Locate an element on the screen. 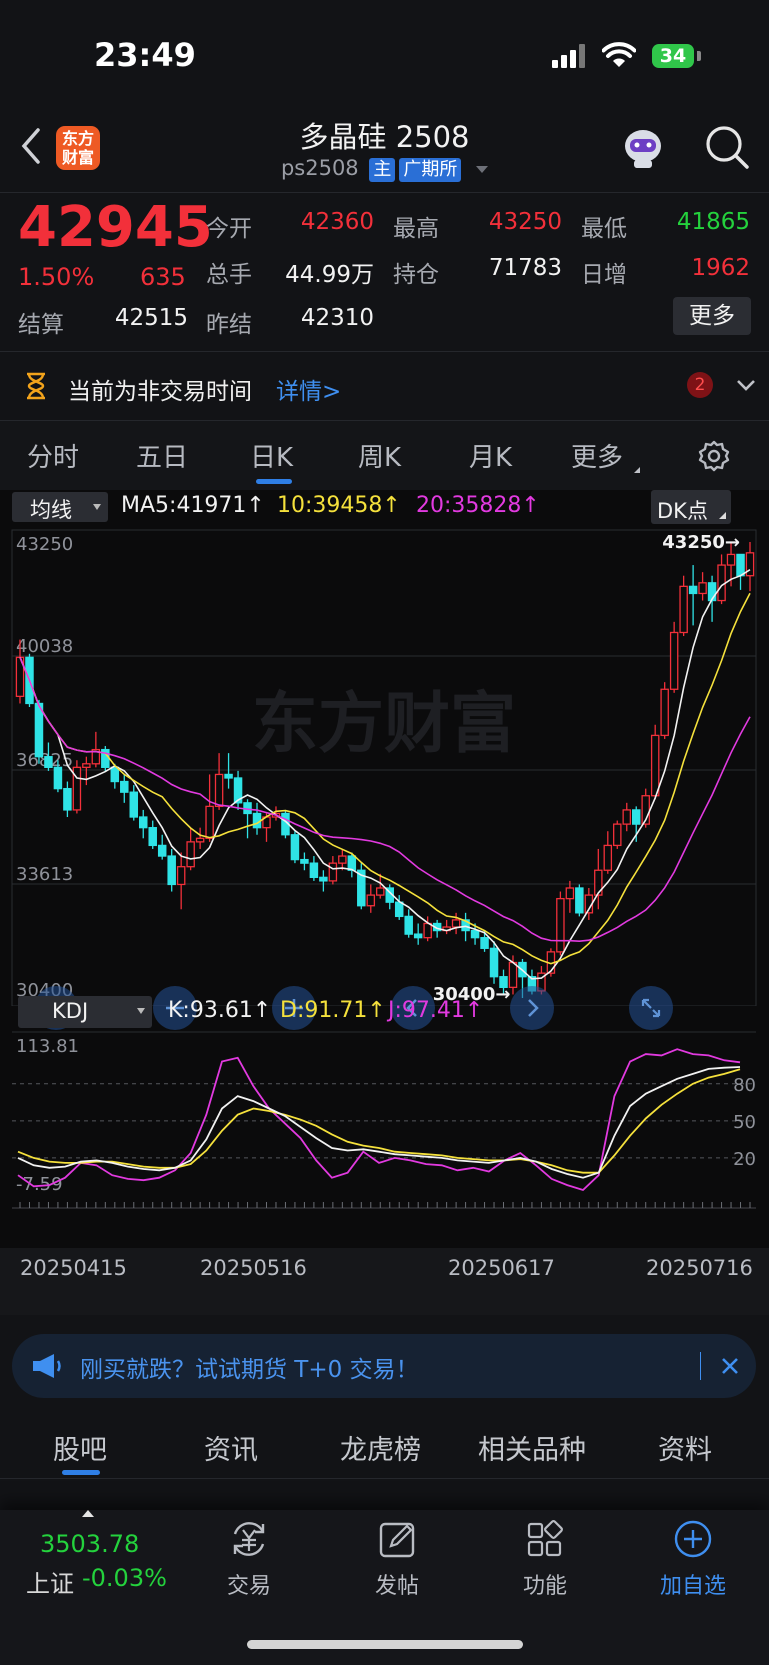 This screenshot has width=769, height=1665. more-quote-button: 更多 is located at coordinates (712, 316).